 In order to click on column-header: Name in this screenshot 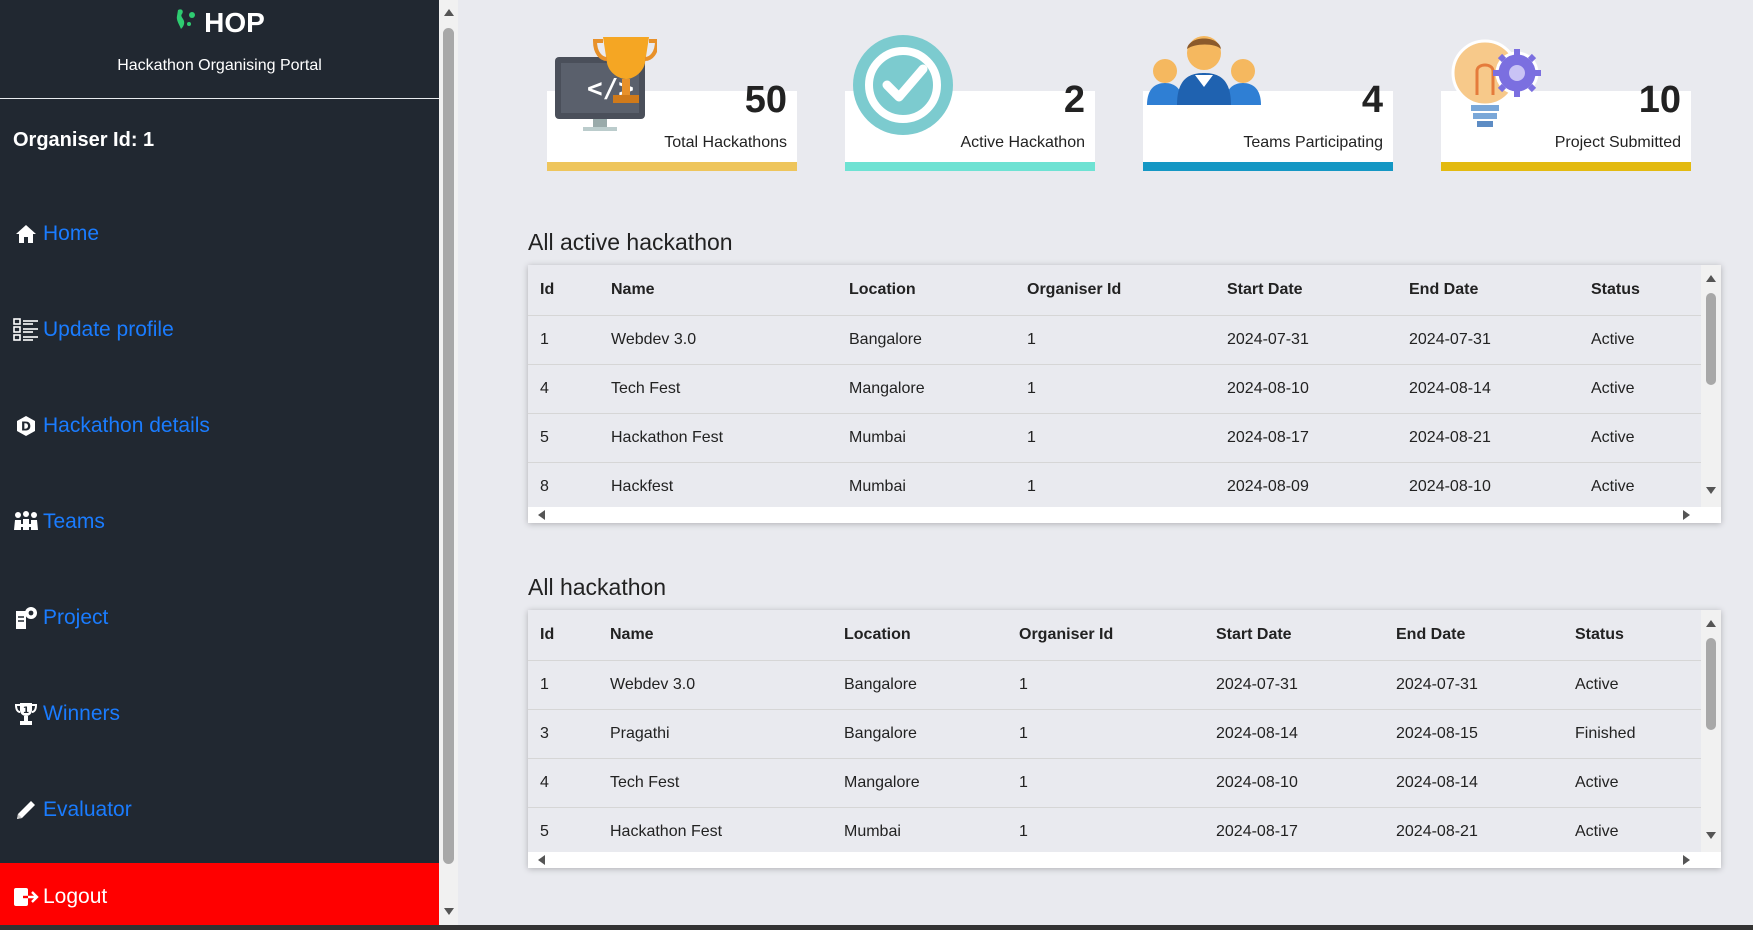, I will do `click(718, 290)`.